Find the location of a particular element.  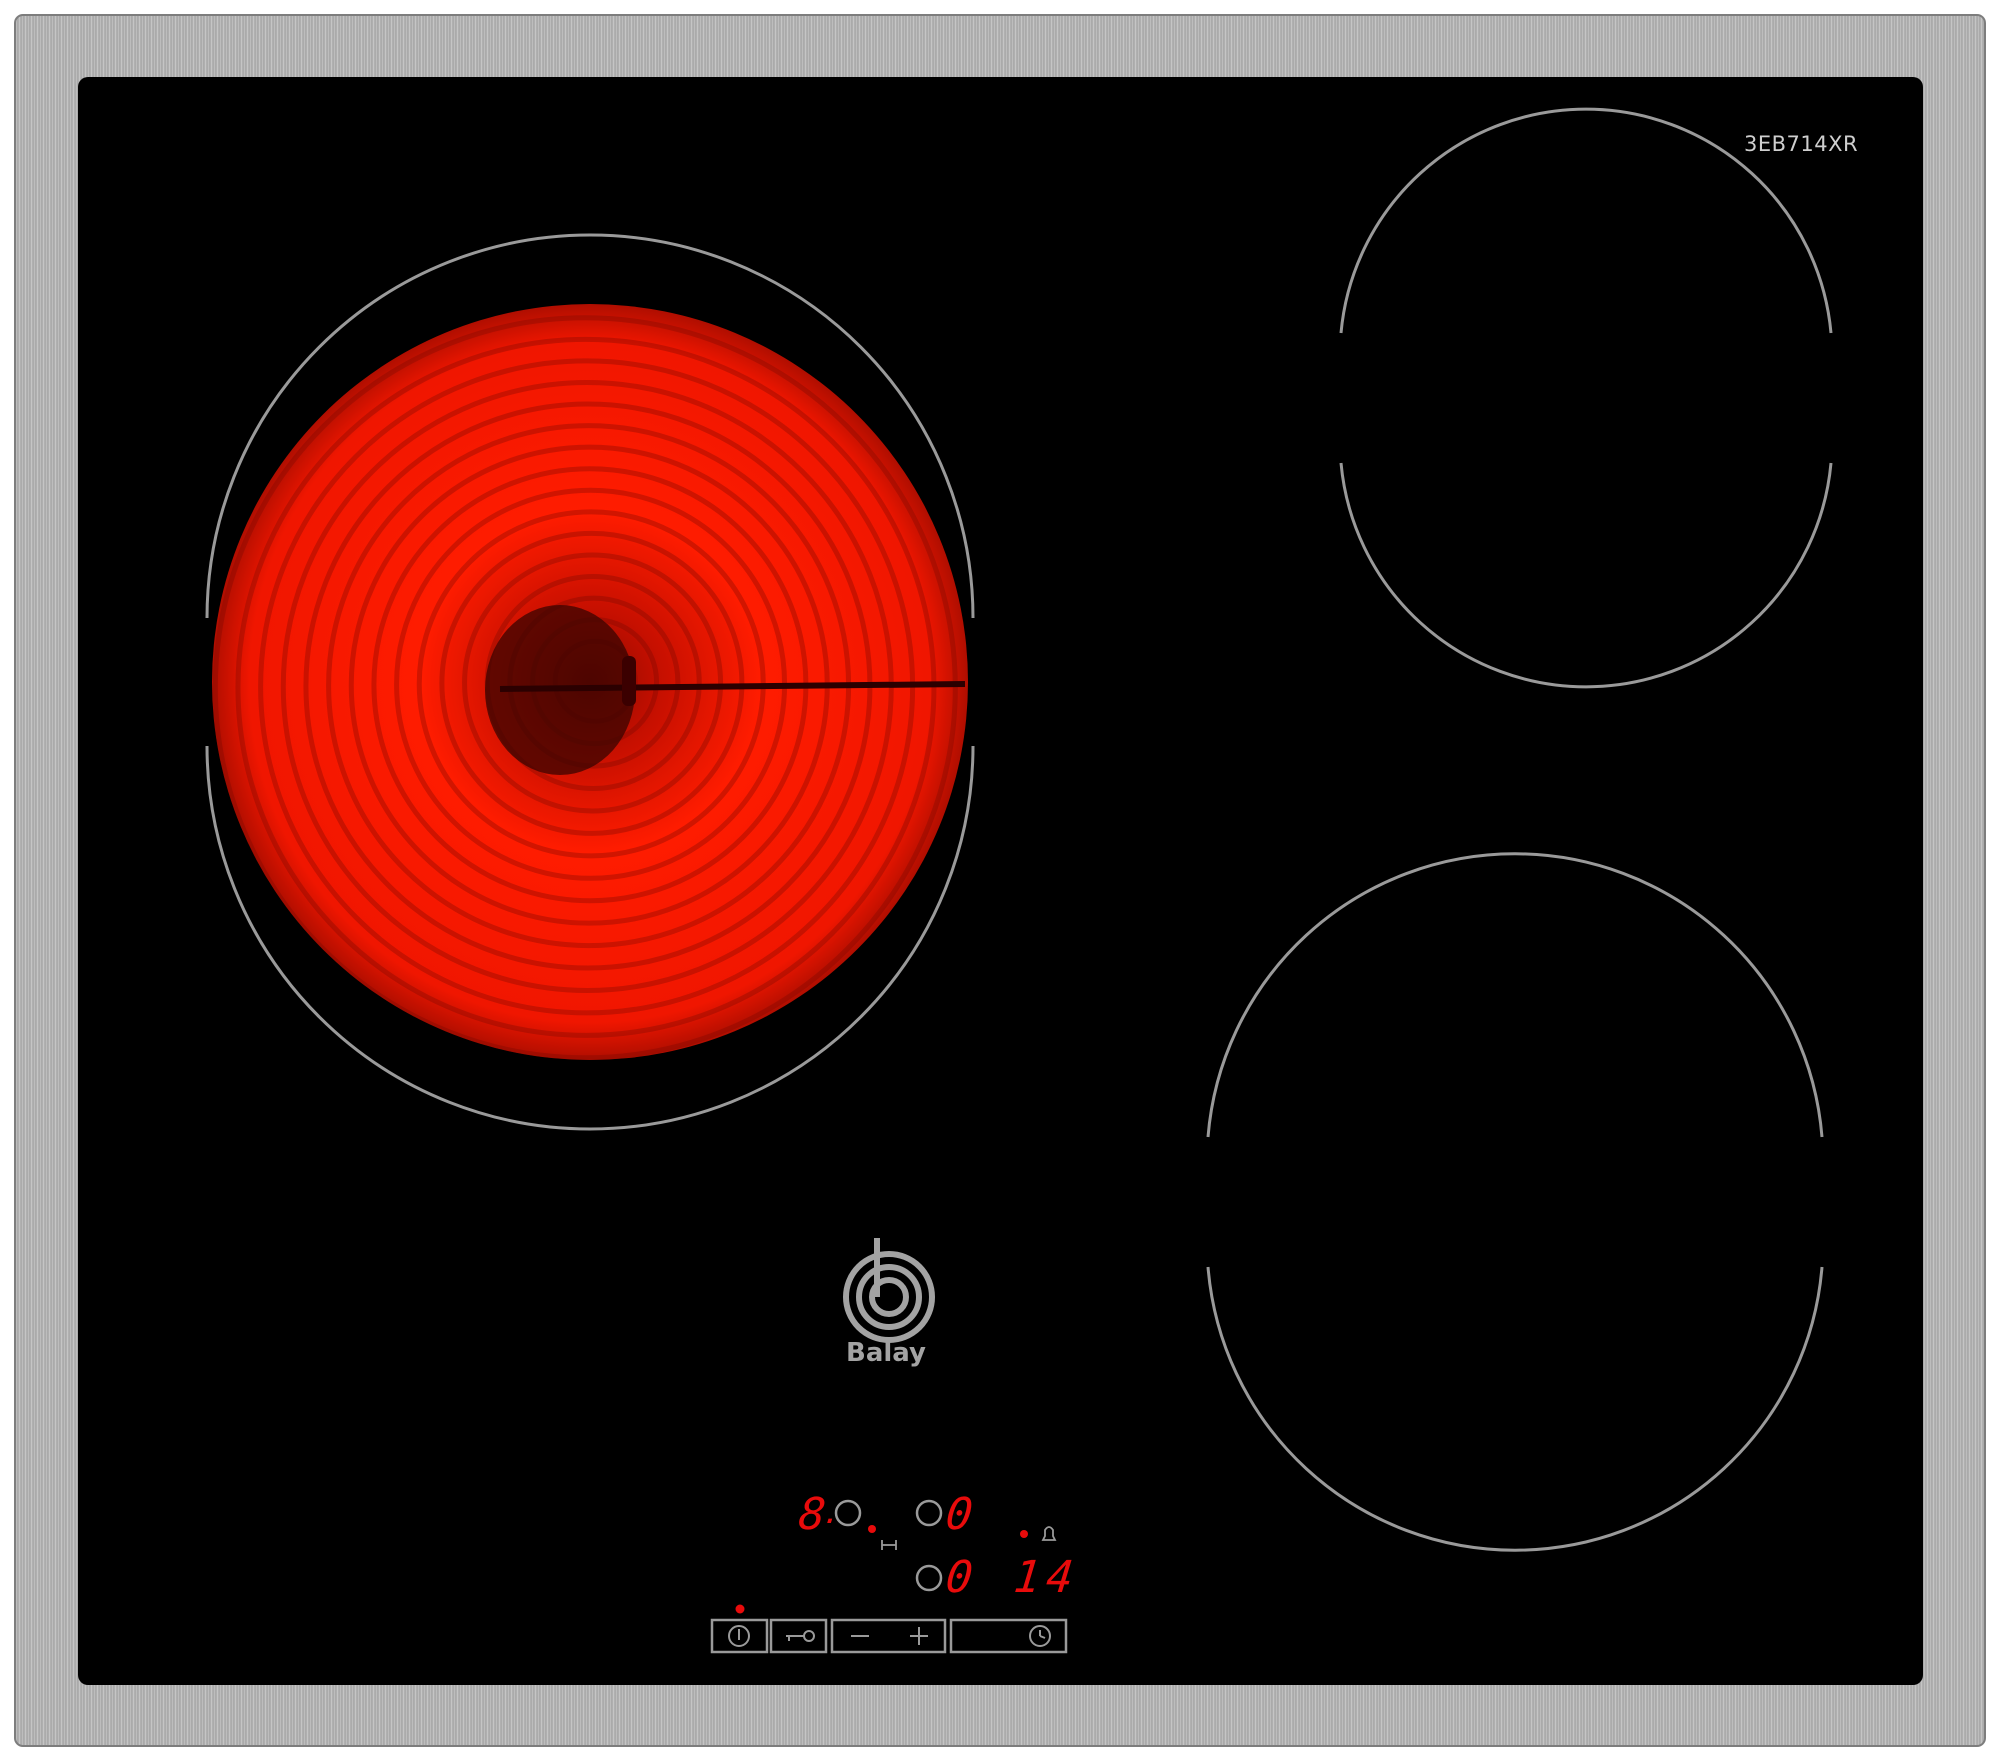

brand-name: Balay is located at coordinates (886, 1353).